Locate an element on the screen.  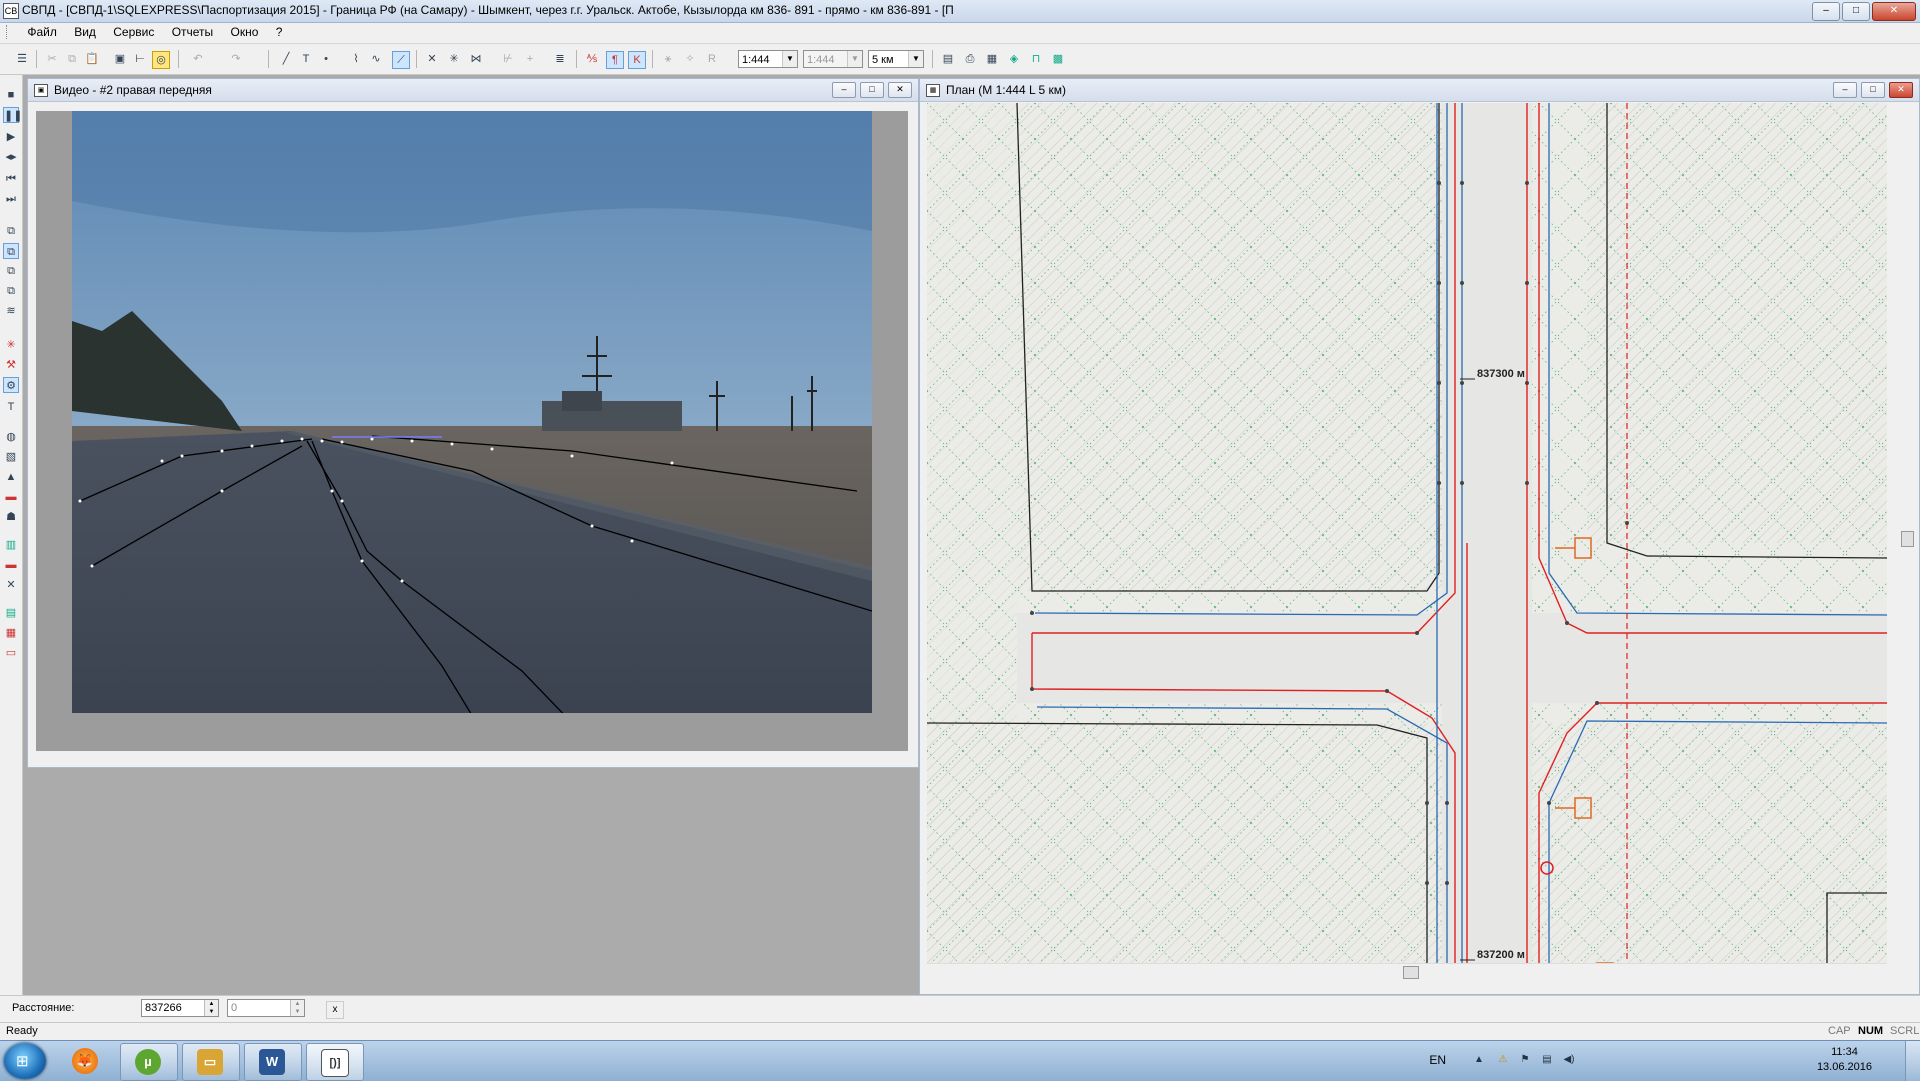
video-close-button: ✕ is located at coordinates (900, 90).